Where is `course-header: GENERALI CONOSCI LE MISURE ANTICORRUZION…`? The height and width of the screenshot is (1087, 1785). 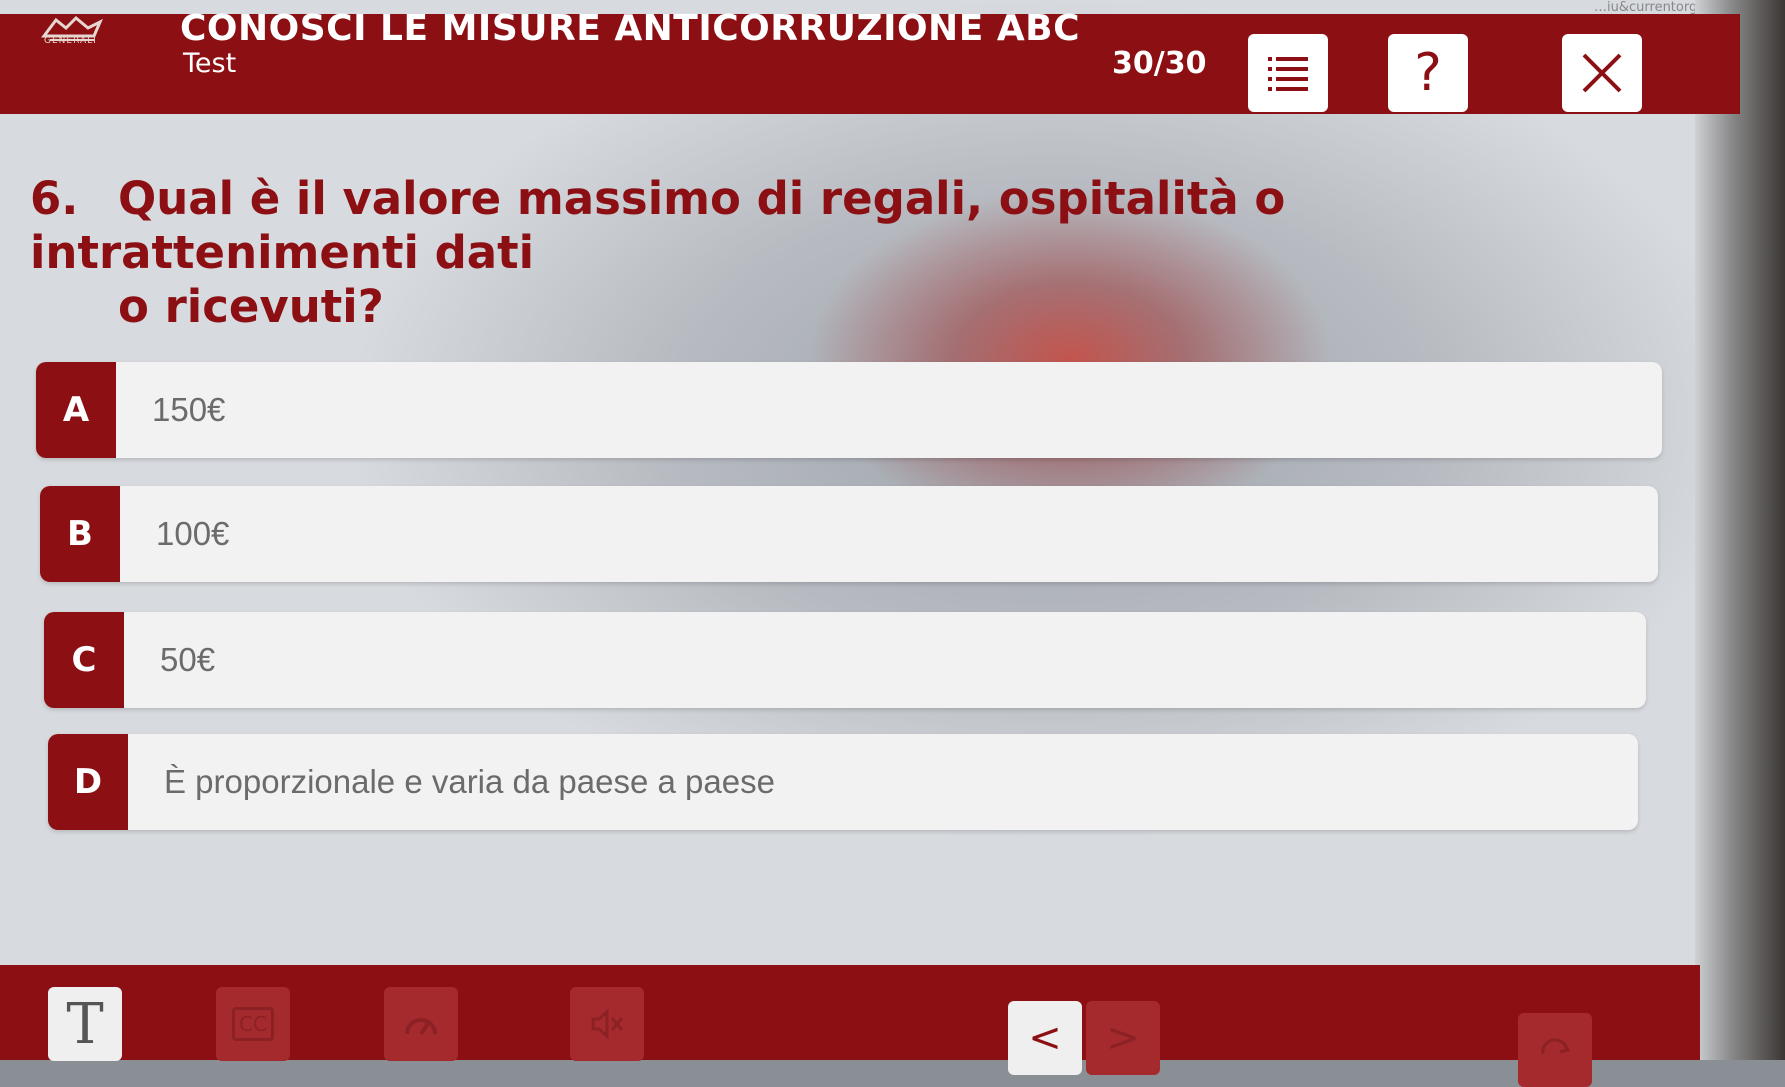 course-header: GENERALI CONOSCI LE MISURE ANTICORRUZION… is located at coordinates (870, 61).